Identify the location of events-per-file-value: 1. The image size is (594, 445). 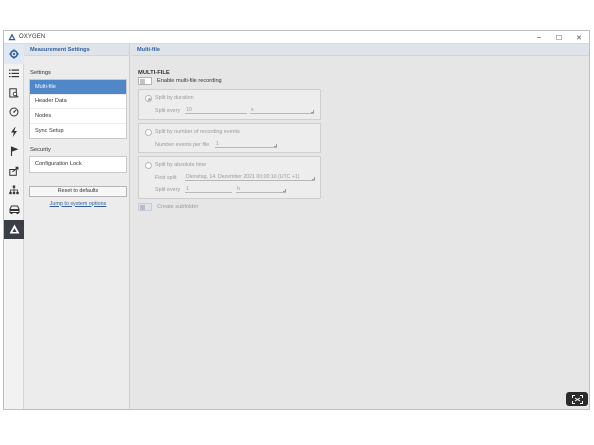
(217, 144).